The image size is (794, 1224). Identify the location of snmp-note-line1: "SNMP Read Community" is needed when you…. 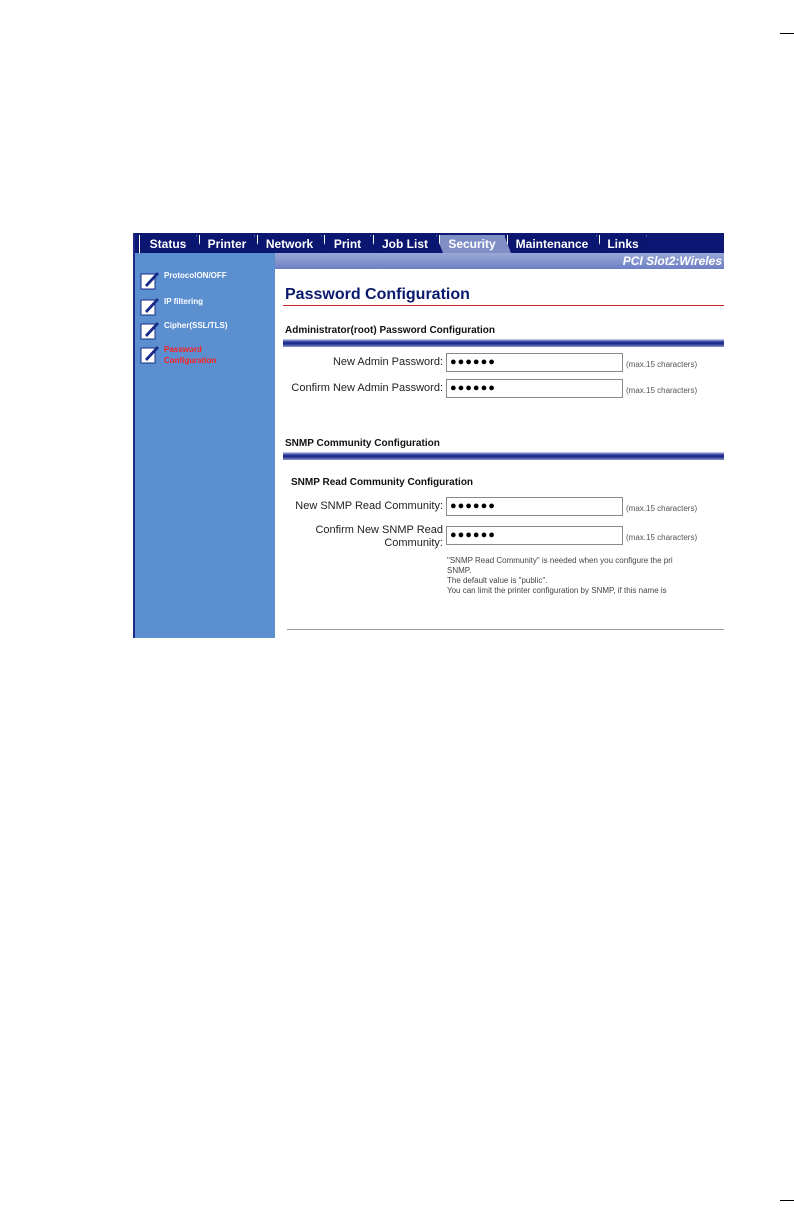
(560, 560).